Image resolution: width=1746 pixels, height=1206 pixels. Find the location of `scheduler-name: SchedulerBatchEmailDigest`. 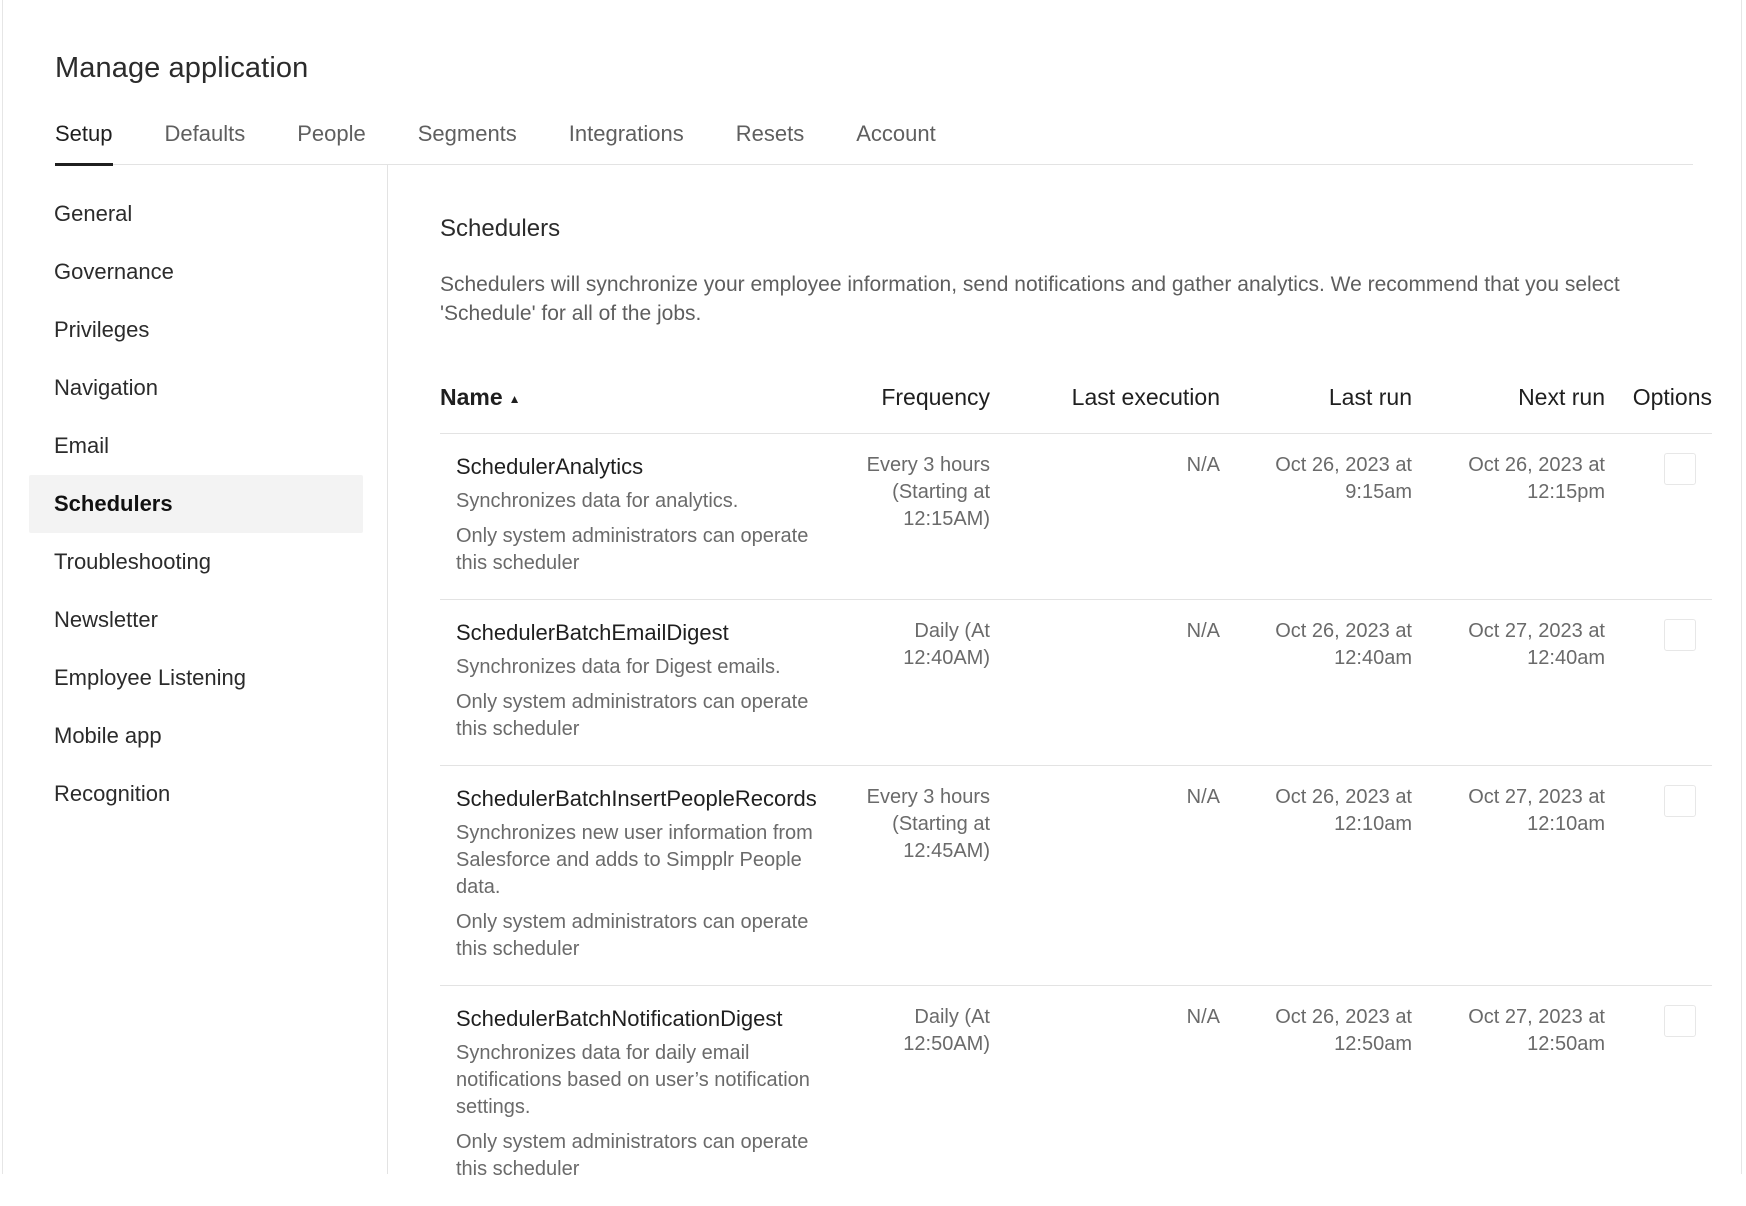

scheduler-name: SchedulerBatchEmailDigest is located at coordinates (592, 632).